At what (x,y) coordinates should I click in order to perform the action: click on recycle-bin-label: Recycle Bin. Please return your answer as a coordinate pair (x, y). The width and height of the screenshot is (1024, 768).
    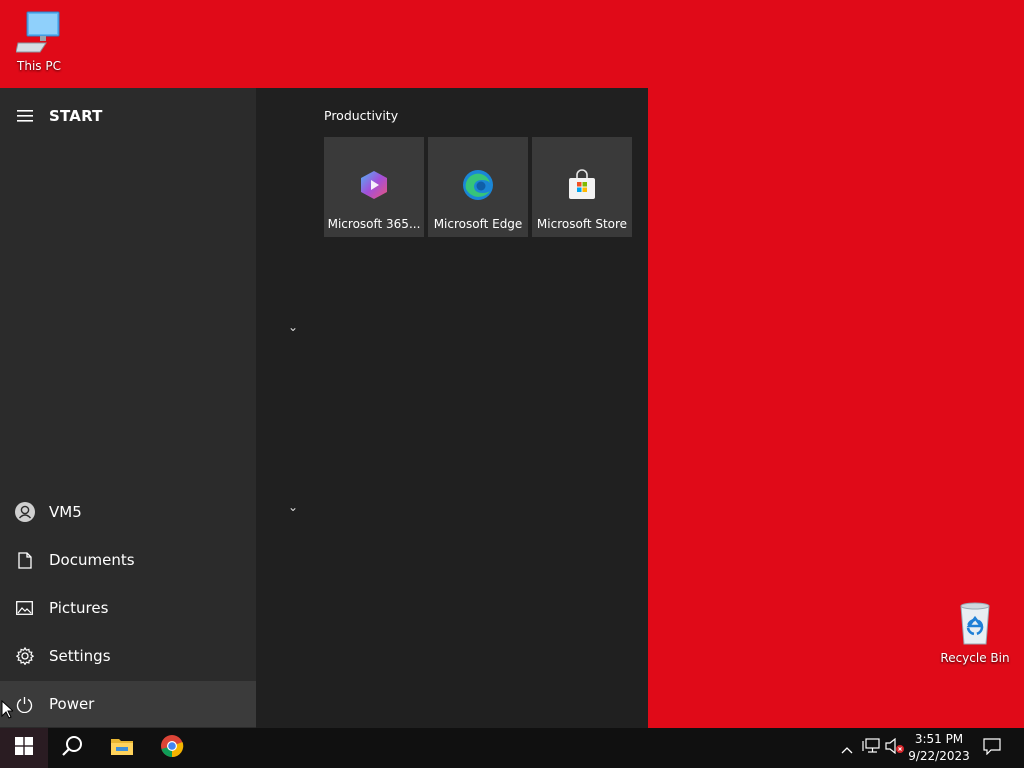
    Looking at the image, I should click on (975, 658).